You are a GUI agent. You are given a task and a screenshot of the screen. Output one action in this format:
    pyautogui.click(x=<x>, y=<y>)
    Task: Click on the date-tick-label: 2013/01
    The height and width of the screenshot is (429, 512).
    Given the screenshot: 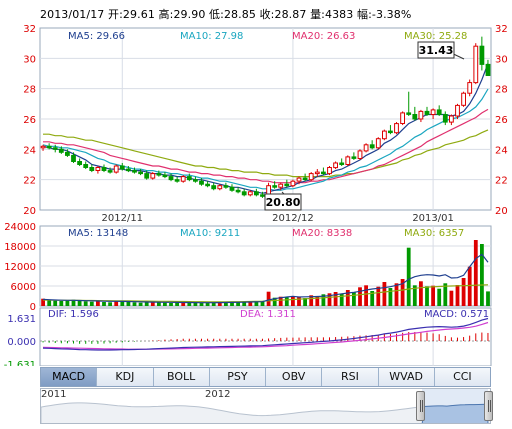 What is the action you would take?
    pyautogui.click(x=433, y=218)
    